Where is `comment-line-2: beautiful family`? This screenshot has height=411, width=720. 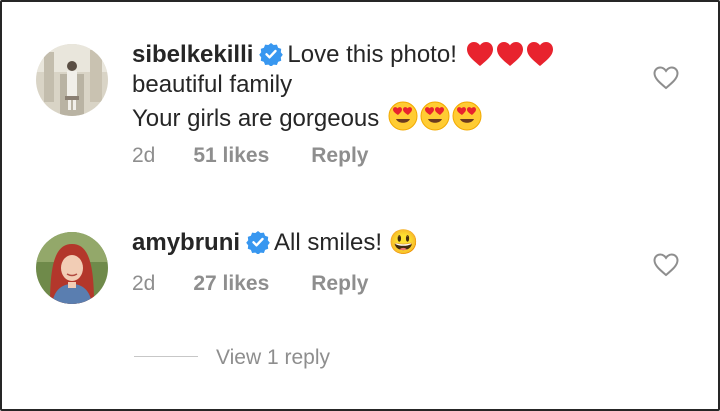 comment-line-2: beautiful family is located at coordinates (212, 85).